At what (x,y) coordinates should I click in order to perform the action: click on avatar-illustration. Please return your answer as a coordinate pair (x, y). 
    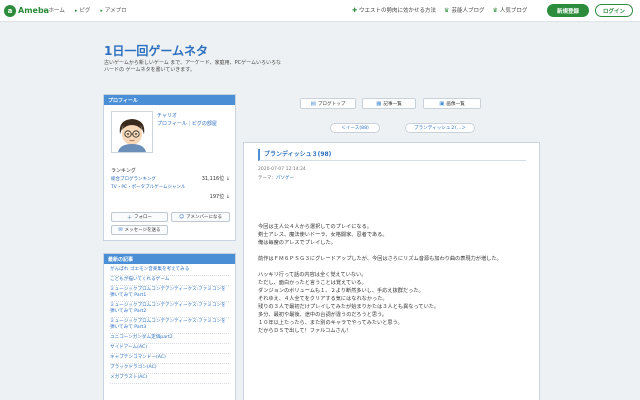
    Looking at the image, I should click on (132, 132).